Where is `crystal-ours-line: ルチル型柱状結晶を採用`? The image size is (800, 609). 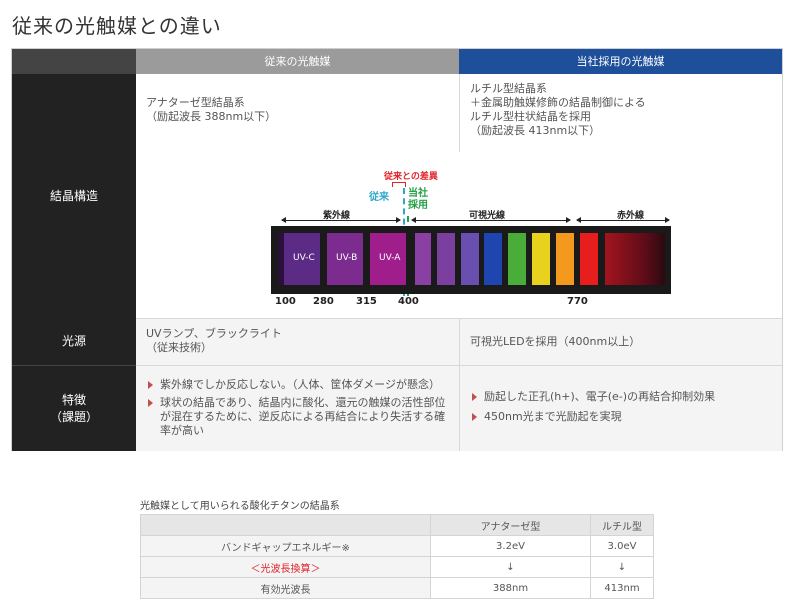
crystal-ours-line: ルチル型柱状結晶を採用 is located at coordinates (530, 116).